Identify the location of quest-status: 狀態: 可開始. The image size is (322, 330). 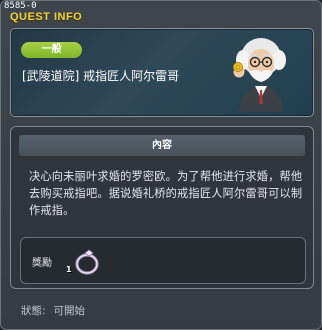
(53, 310).